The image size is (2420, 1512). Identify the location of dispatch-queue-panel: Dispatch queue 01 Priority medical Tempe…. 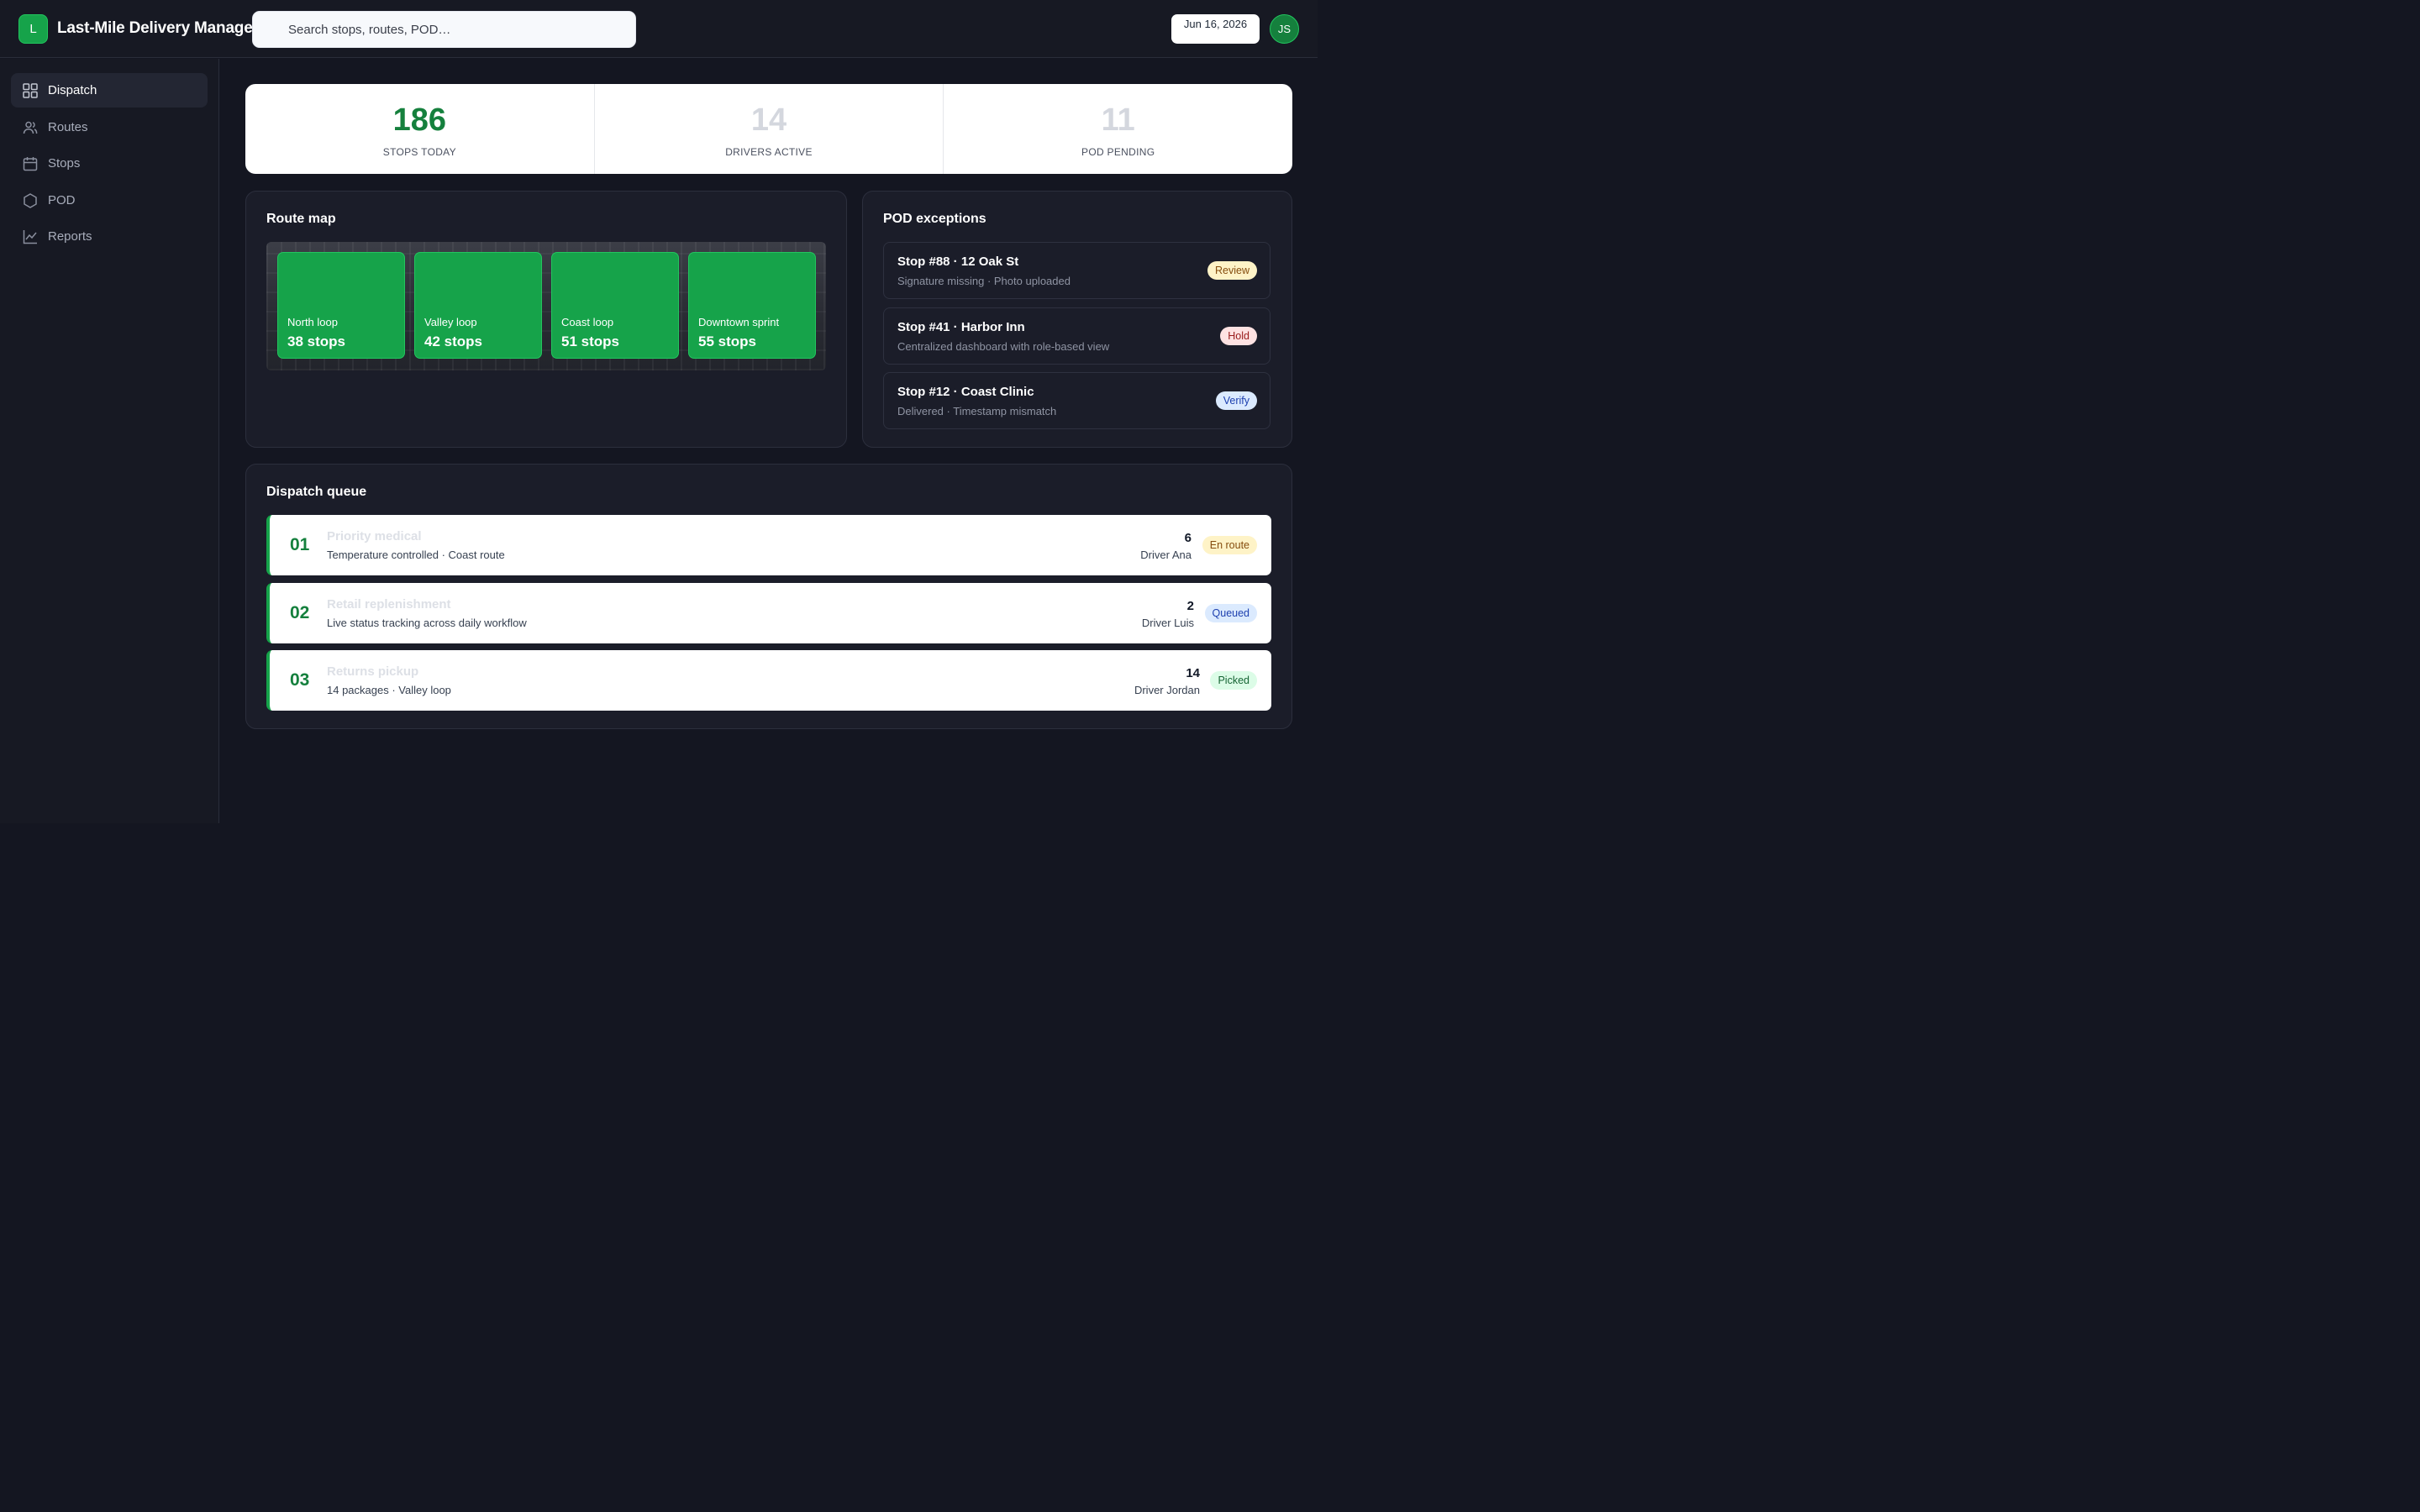
(768, 596).